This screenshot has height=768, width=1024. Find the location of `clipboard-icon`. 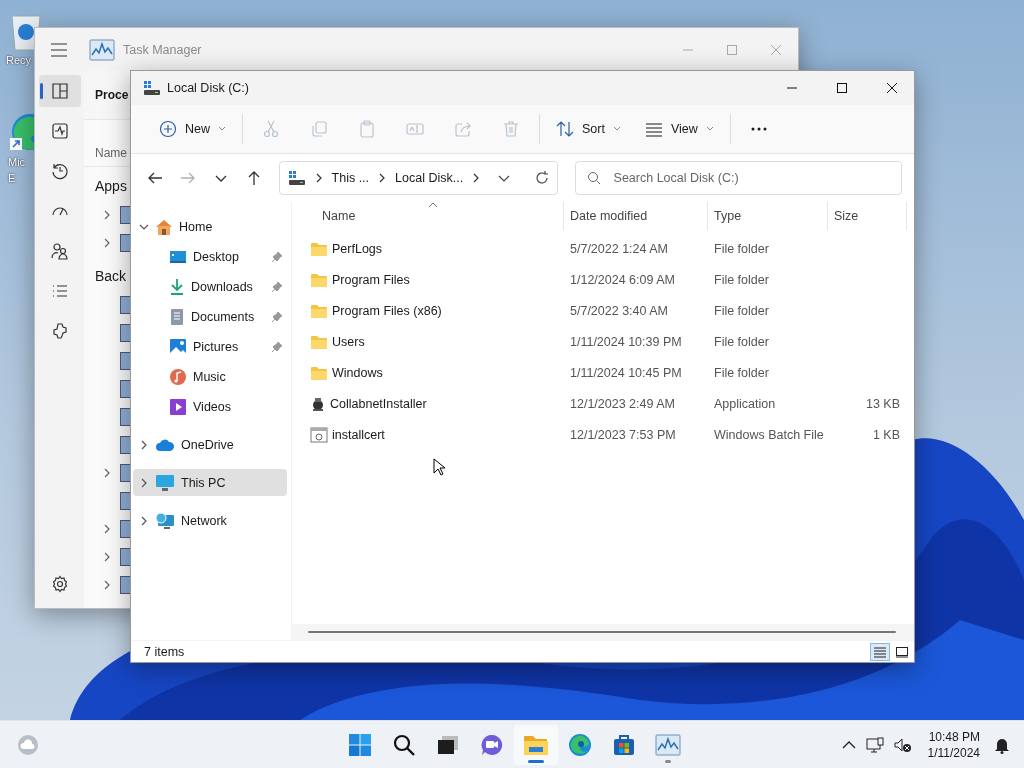

clipboard-icon is located at coordinates (367, 129).